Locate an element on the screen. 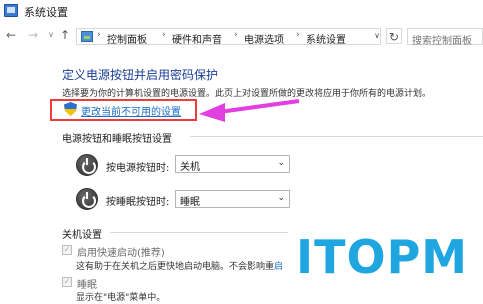  power-button-select: 关机 ⌄ is located at coordinates (232, 164).